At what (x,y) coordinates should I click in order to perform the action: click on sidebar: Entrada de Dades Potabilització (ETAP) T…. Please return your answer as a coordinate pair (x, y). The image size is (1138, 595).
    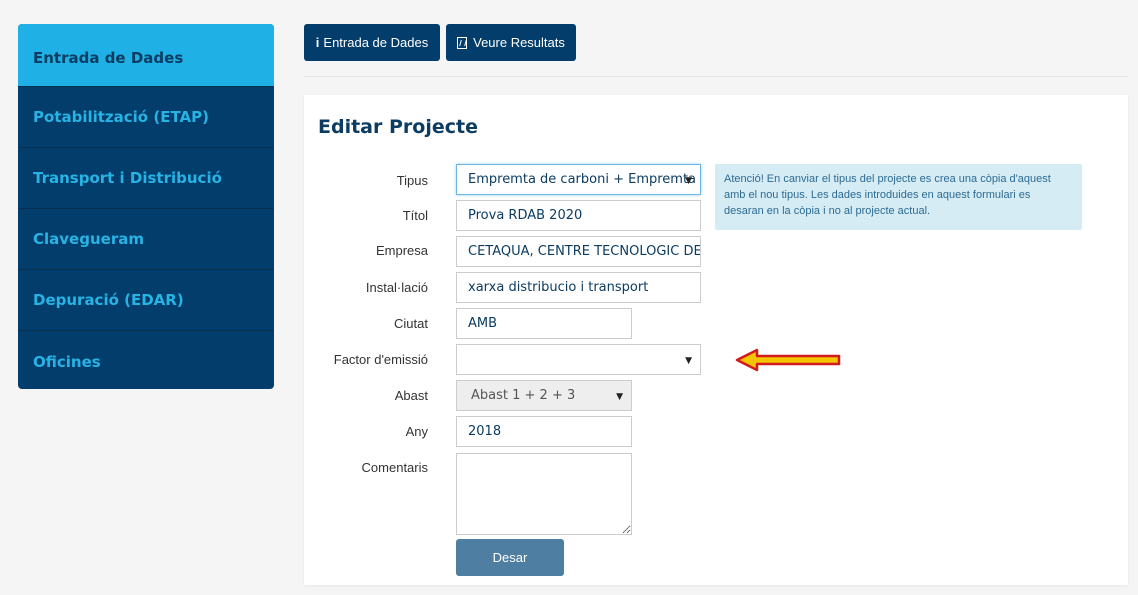
    Looking at the image, I should click on (146, 206).